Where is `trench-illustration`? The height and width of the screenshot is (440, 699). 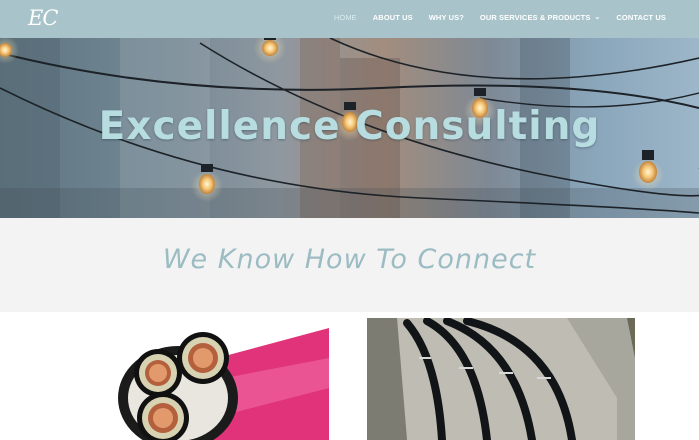 trench-illustration is located at coordinates (501, 379).